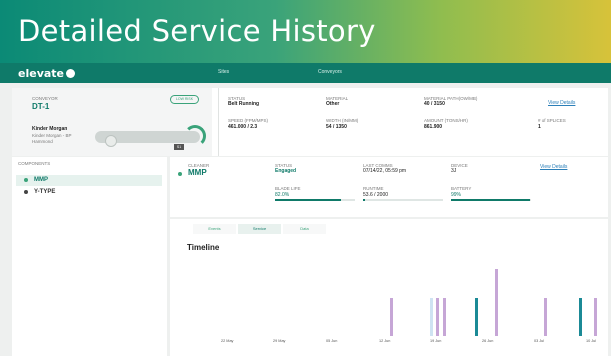 Image resolution: width=611 pixels, height=356 pixels. I want to click on amount-value: 861.900, so click(433, 127).